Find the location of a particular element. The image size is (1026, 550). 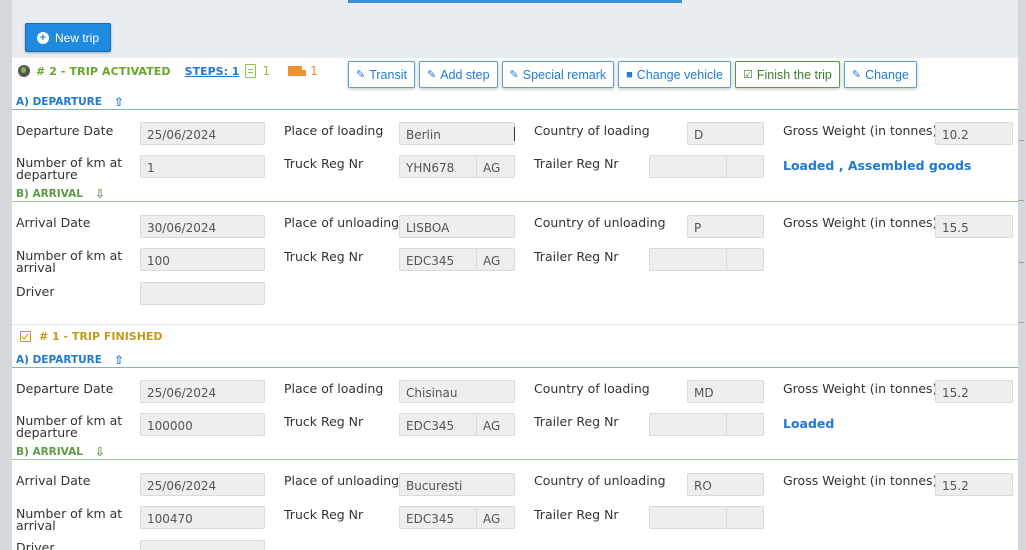

add-step-button: ✎ Add step is located at coordinates (458, 74).